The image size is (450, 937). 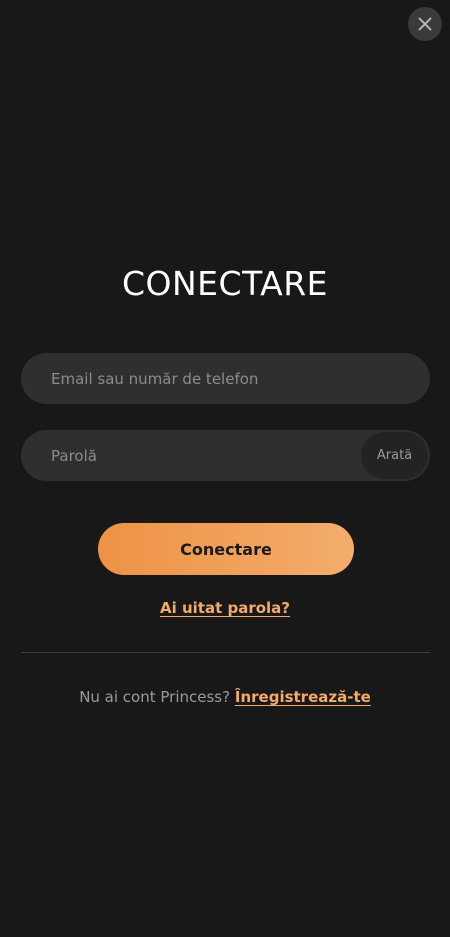 What do you see at coordinates (225, 455) in the screenshot?
I see `password-field-container: Arată` at bounding box center [225, 455].